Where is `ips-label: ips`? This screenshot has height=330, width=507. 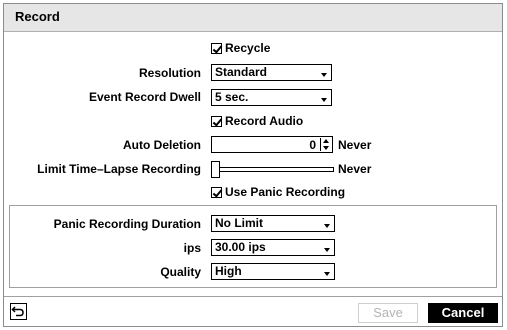 ips-label: ips is located at coordinates (192, 248).